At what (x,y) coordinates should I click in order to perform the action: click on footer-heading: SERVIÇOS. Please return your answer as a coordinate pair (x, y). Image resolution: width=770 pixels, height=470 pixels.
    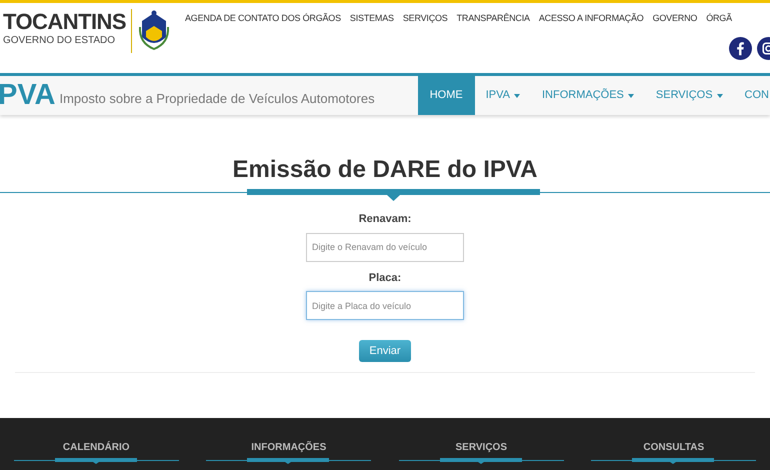
    Looking at the image, I should click on (481, 448).